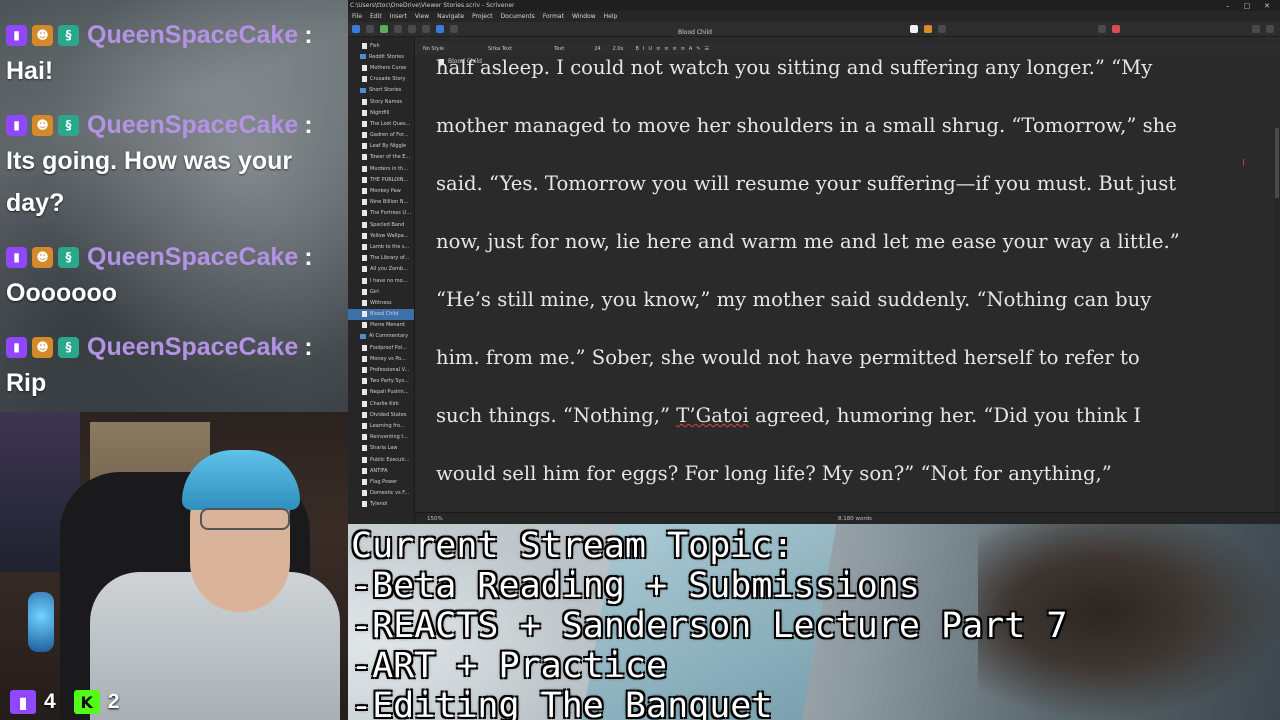 The image size is (1280, 720). What do you see at coordinates (356, 29) in the screenshot?
I see `binder-toggle-icon` at bounding box center [356, 29].